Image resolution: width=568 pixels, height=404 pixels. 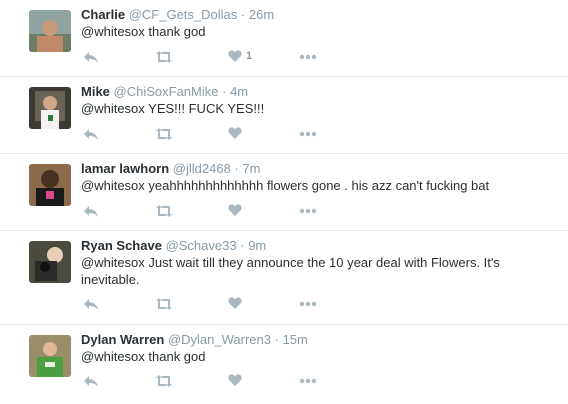 What do you see at coordinates (122, 339) in the screenshot?
I see `user-name: Dylan Warren` at bounding box center [122, 339].